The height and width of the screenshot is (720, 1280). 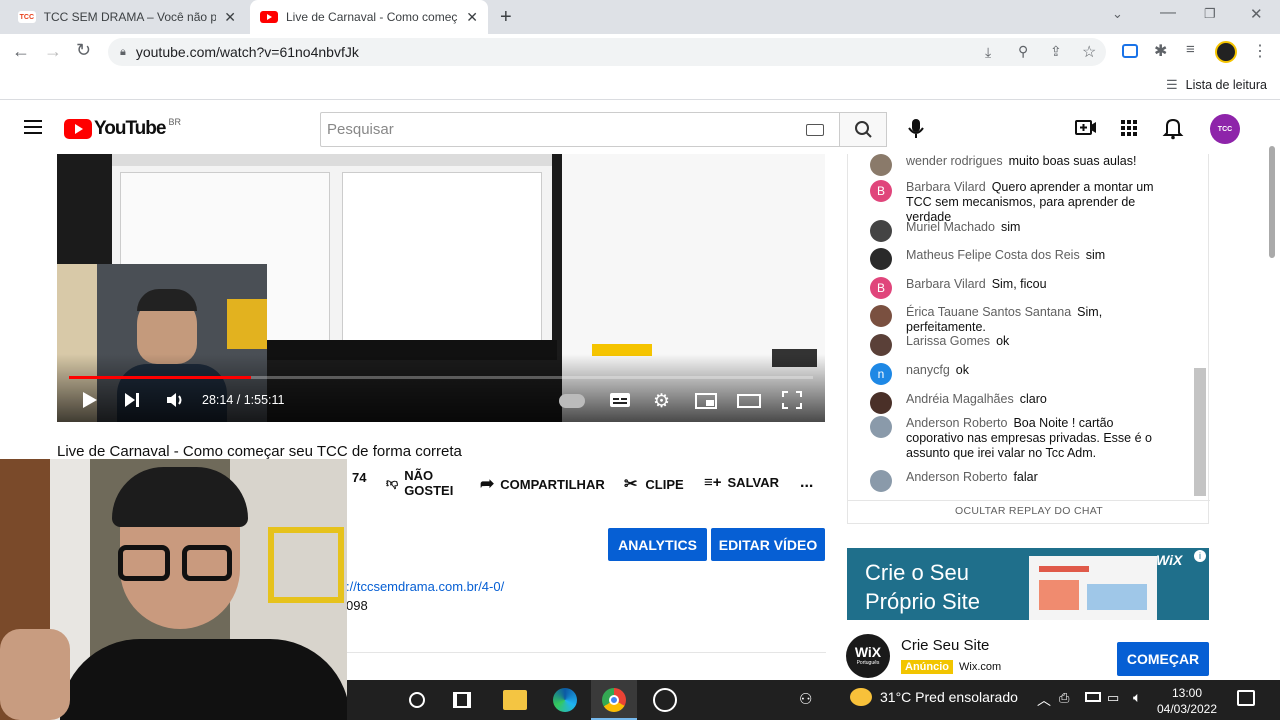 I want to click on clock: 13:00 04/03/2022, so click(x=1187, y=701).